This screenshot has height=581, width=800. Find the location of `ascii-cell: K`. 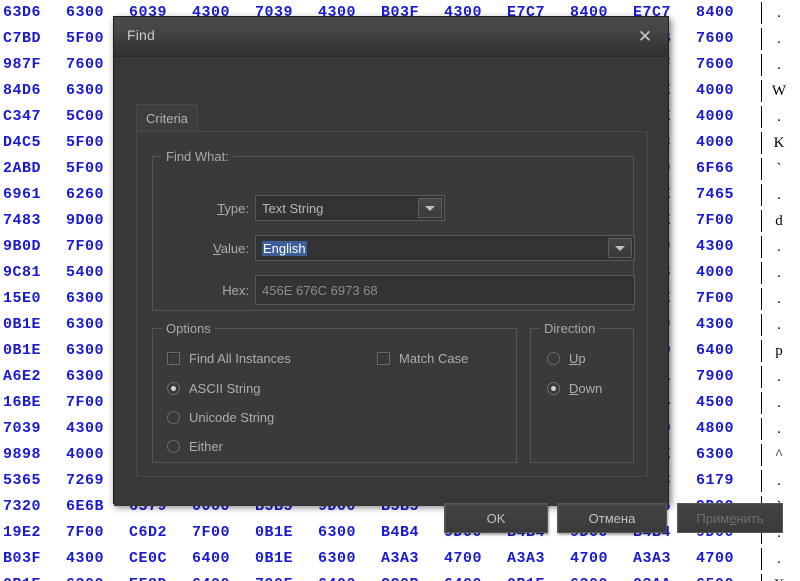

ascii-cell: K is located at coordinates (779, 143).